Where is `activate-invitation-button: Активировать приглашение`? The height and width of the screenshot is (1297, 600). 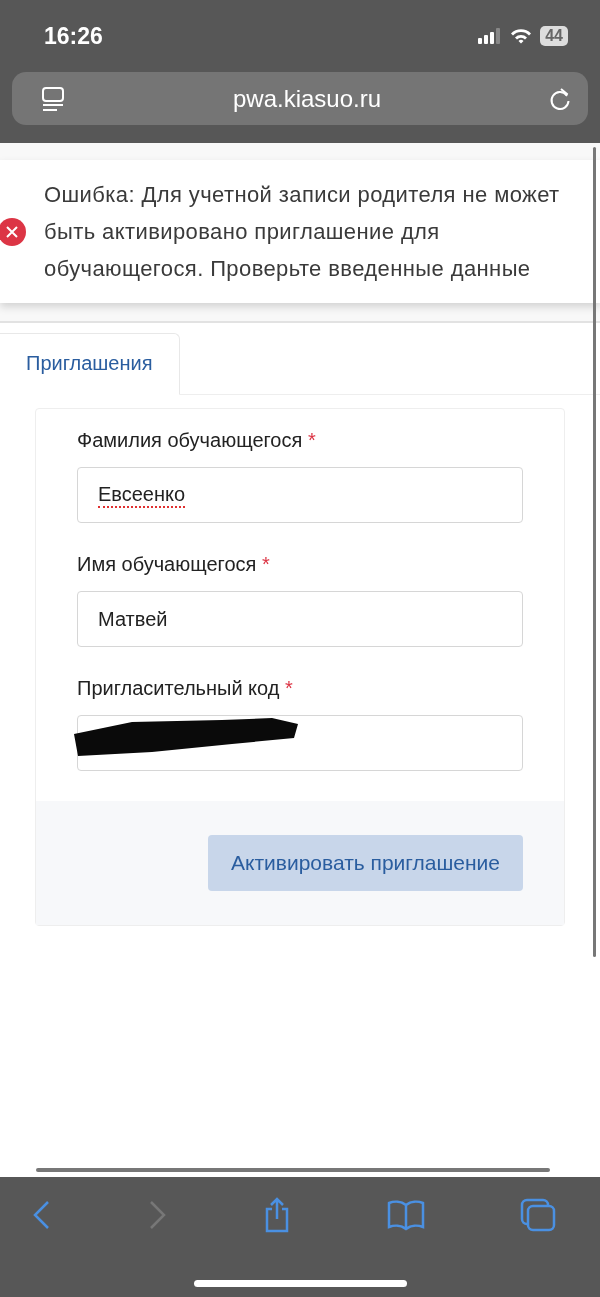
activate-invitation-button: Активировать приглашение is located at coordinates (365, 863).